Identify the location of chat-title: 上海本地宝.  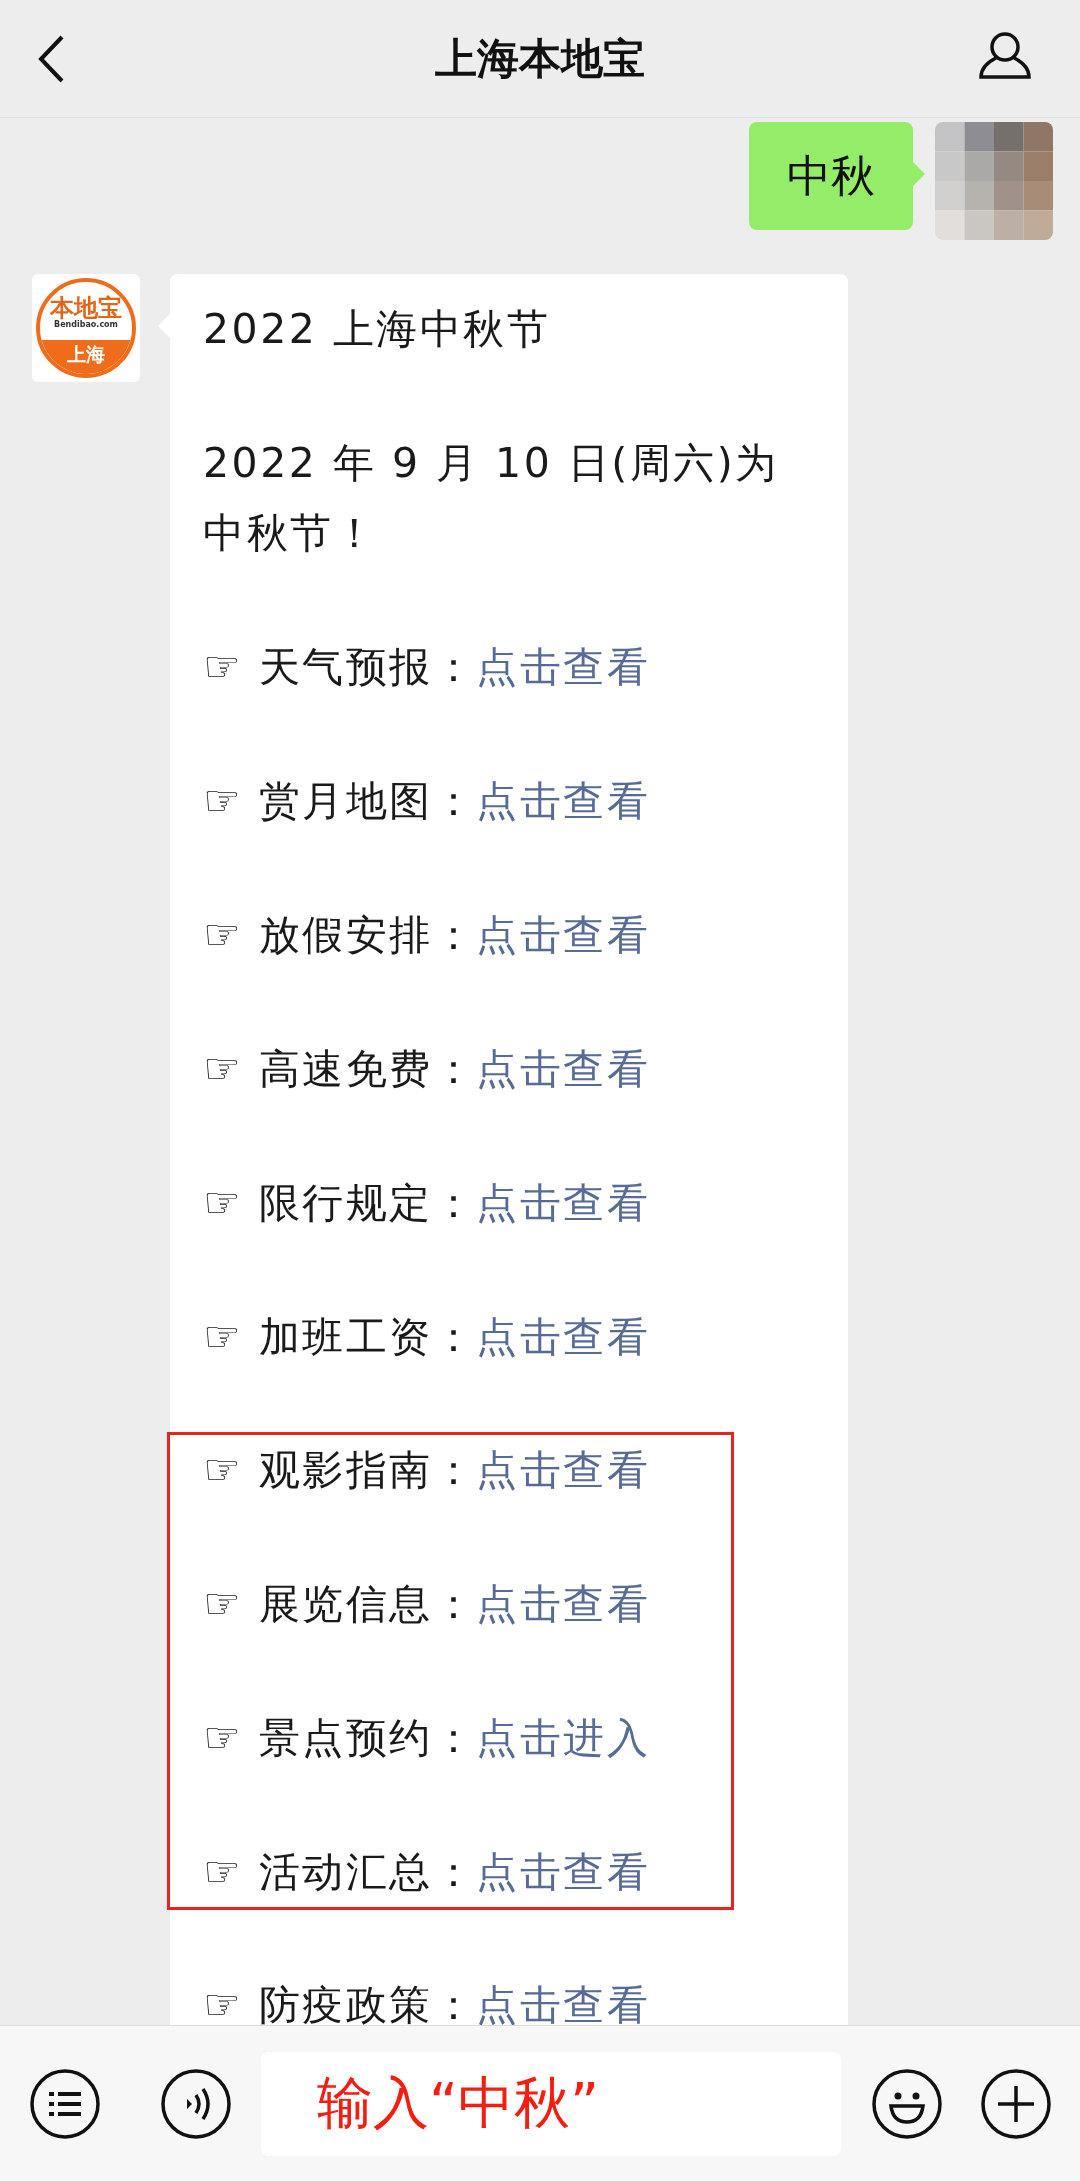
(540, 59).